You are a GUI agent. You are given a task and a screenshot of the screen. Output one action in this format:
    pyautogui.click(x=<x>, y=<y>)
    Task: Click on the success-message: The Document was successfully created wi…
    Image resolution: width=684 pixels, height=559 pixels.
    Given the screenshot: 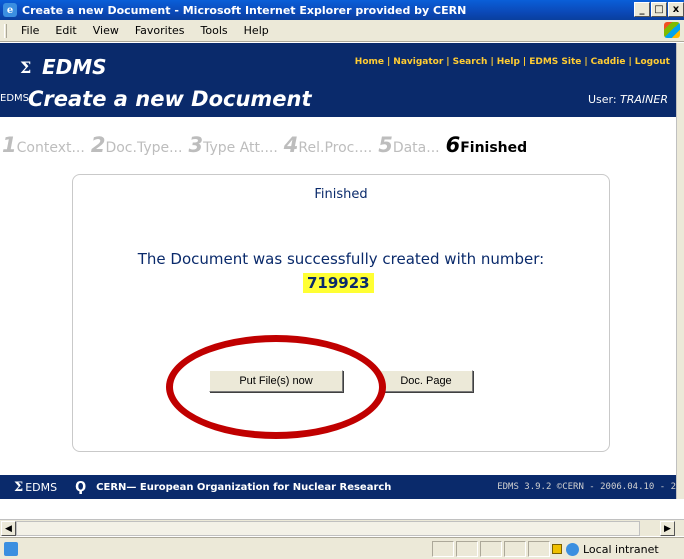 What is the action you would take?
    pyautogui.click(x=341, y=259)
    